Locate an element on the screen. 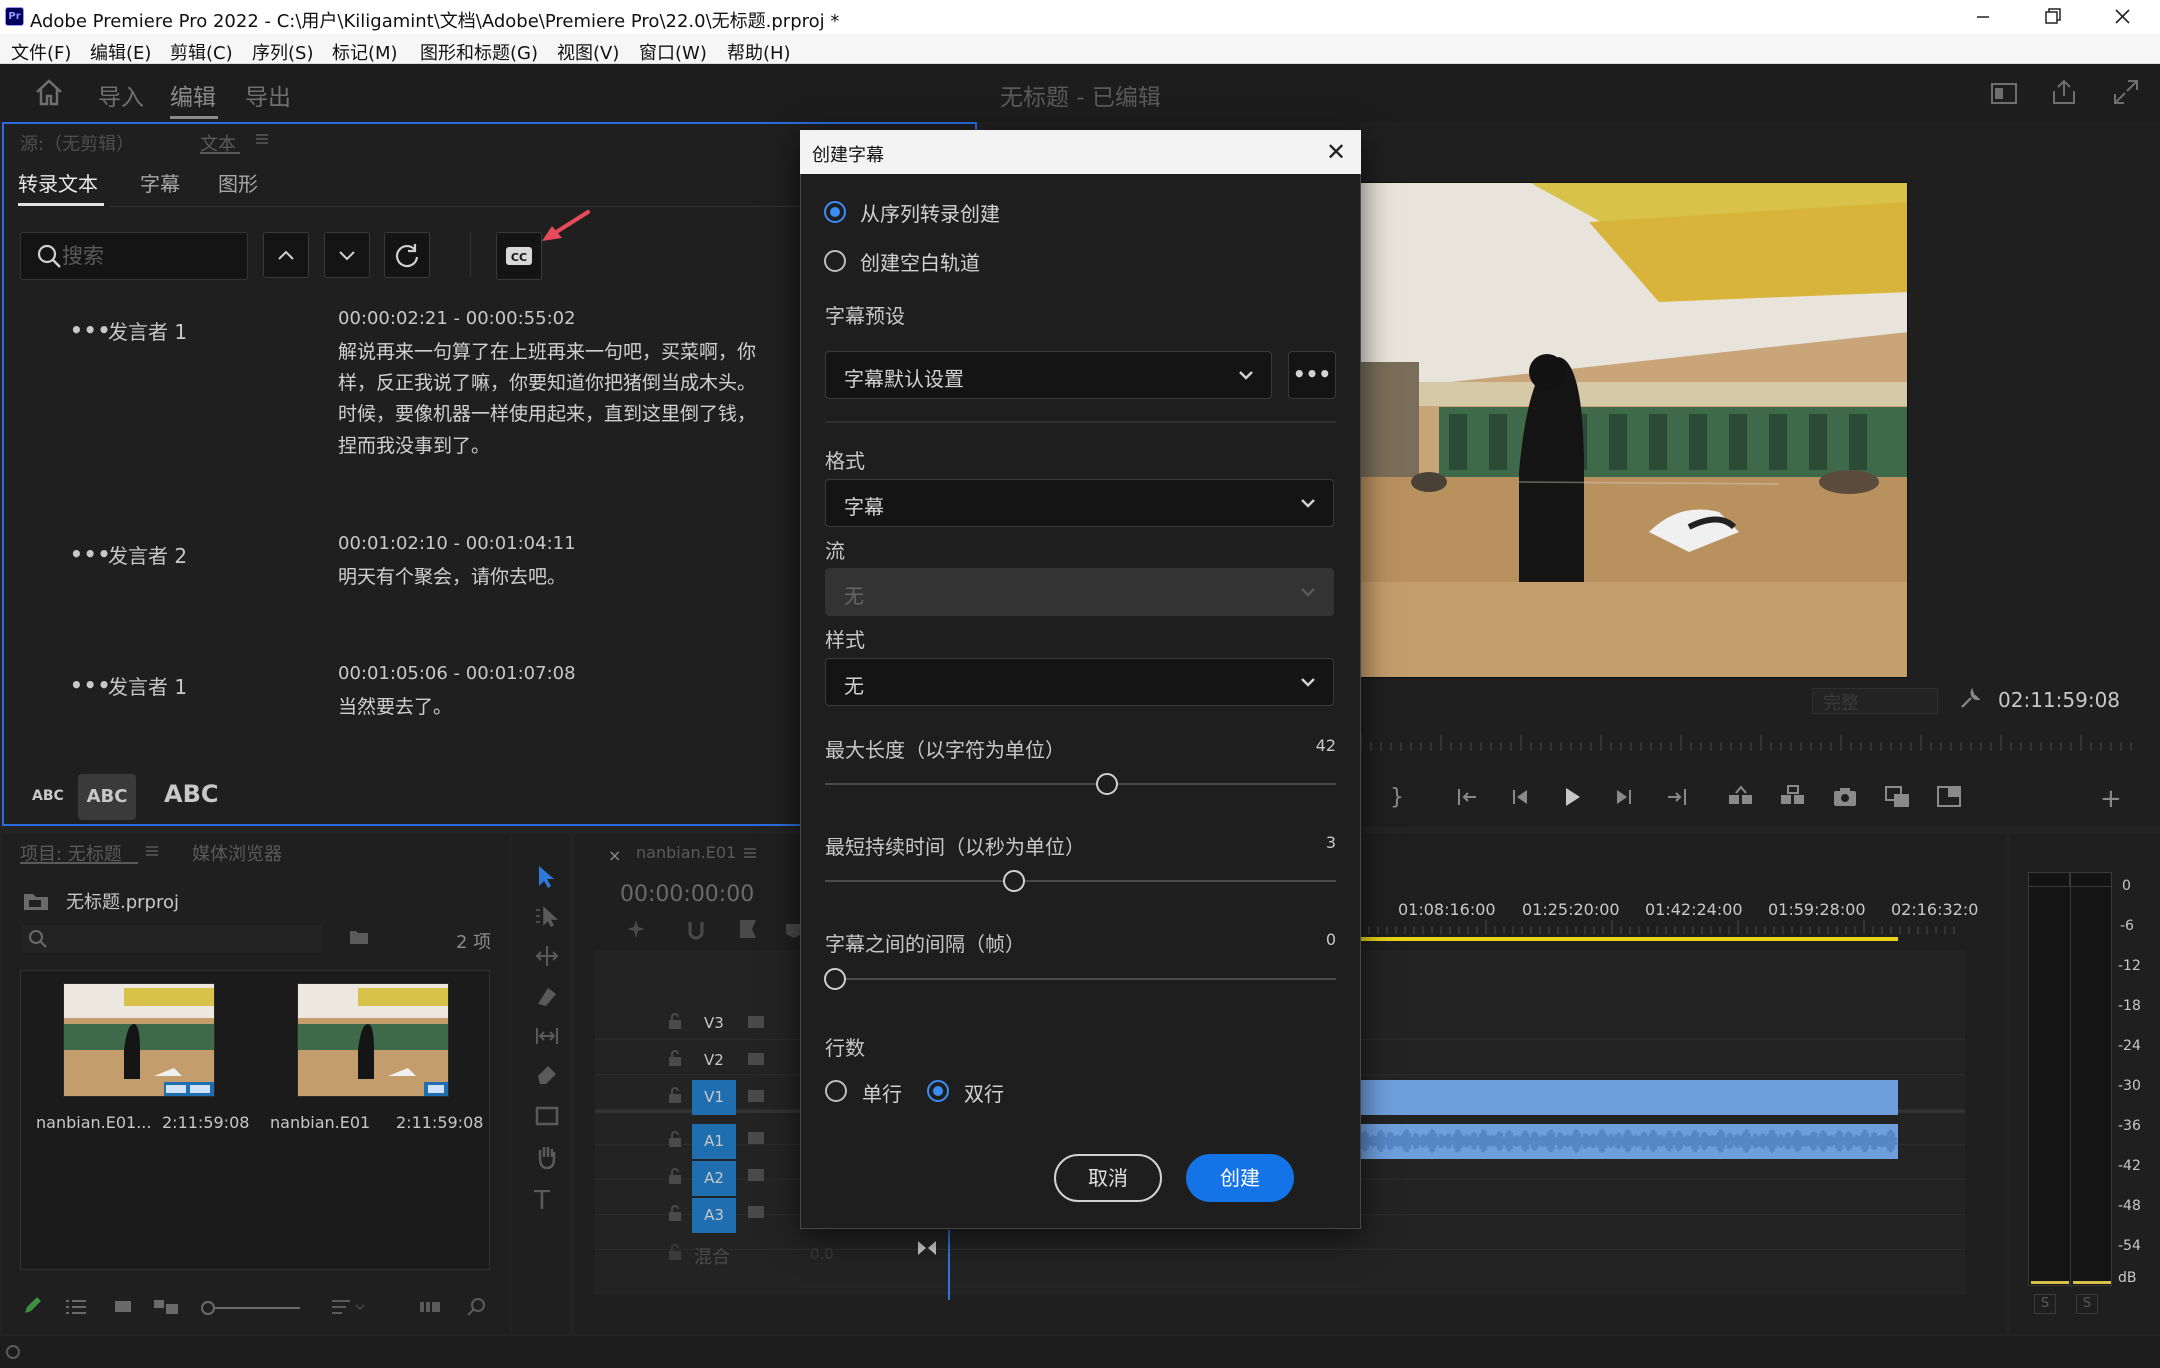 The image size is (2160, 1368). clip-thumbnail is located at coordinates (373, 1040).